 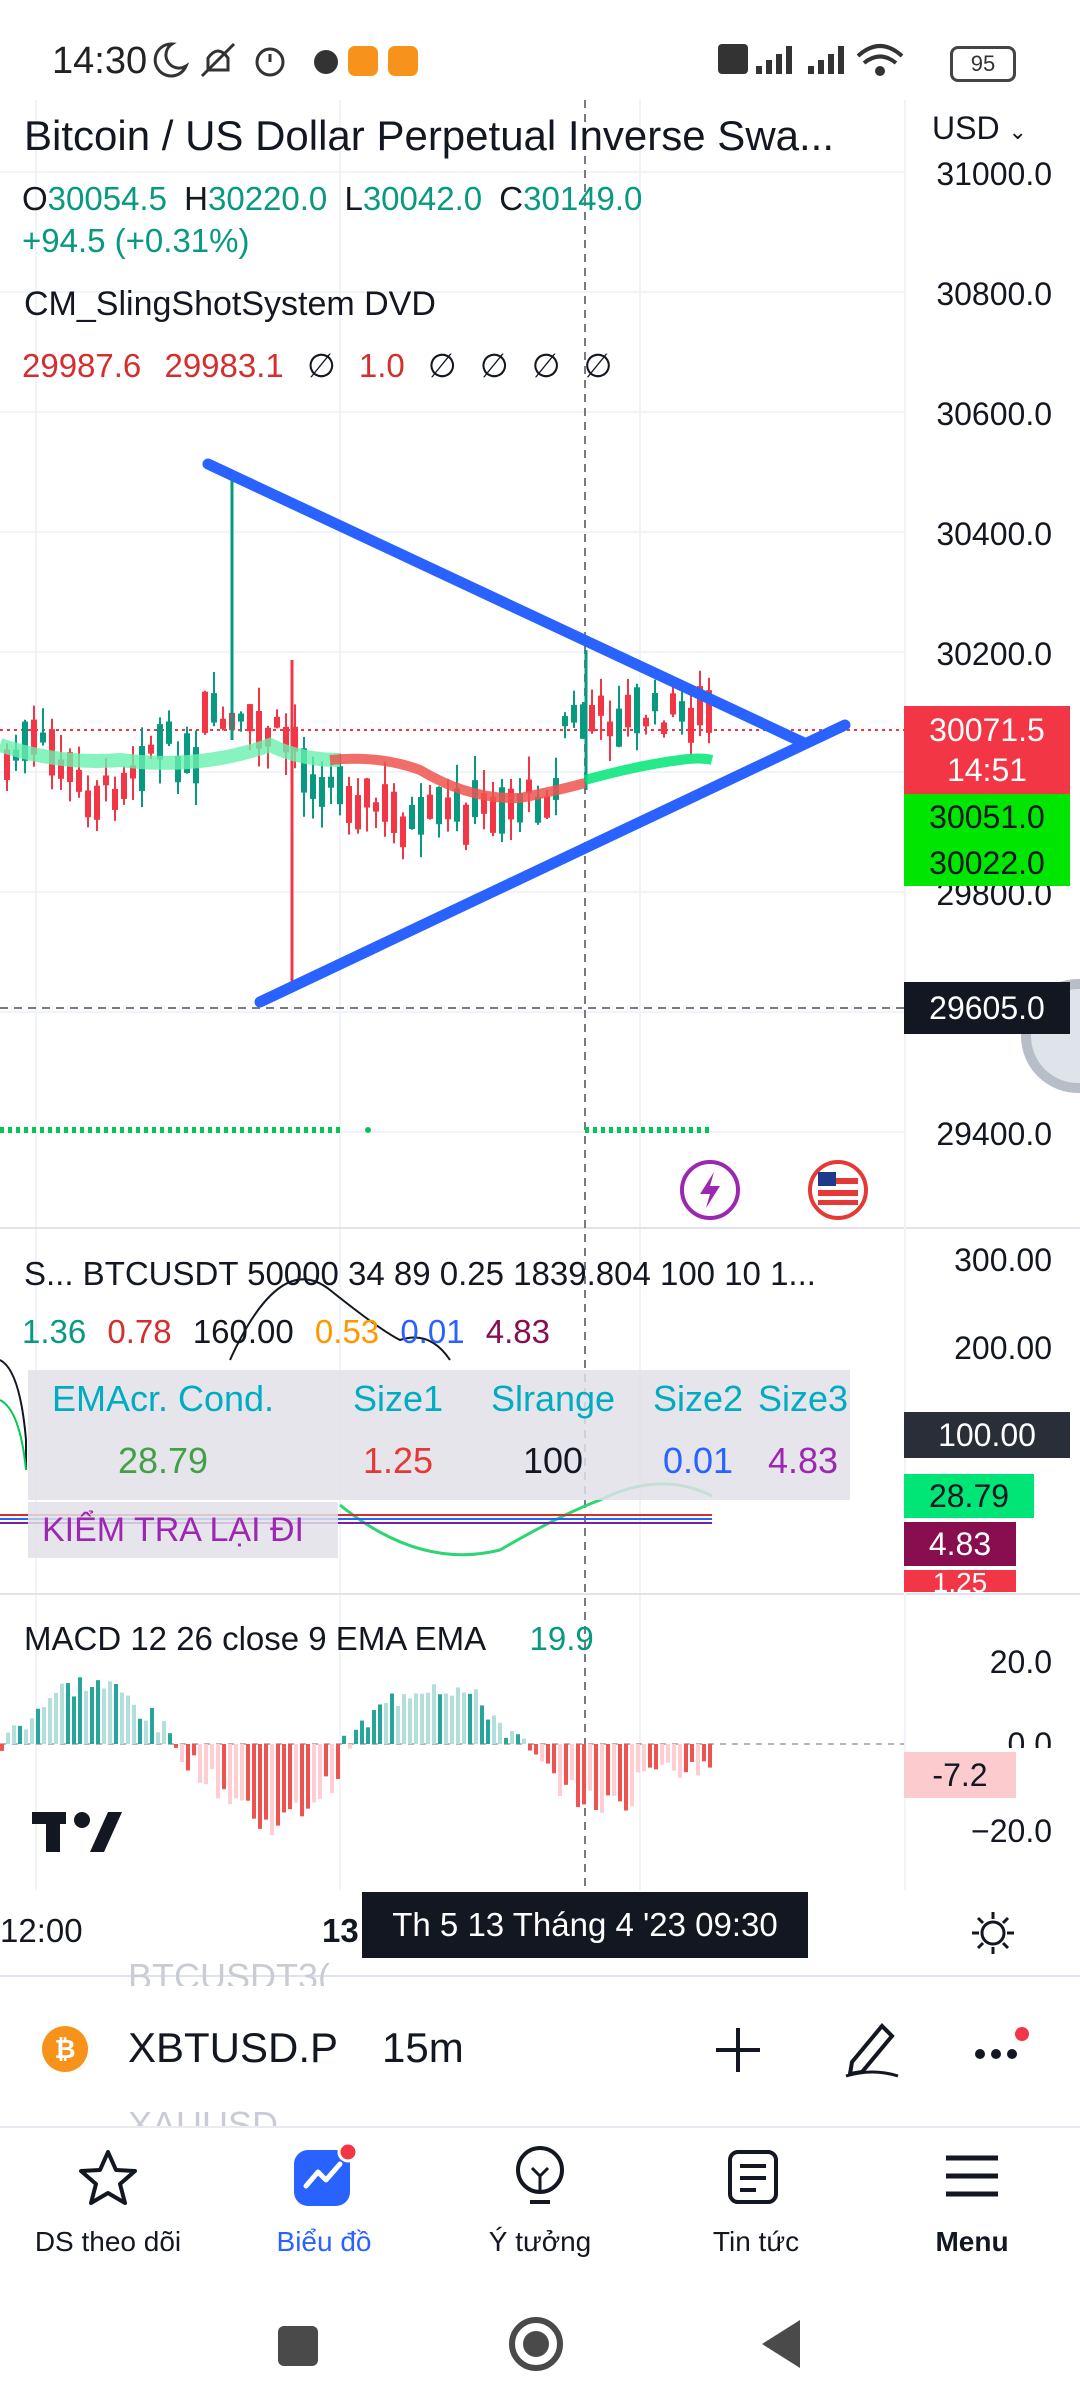 I want to click on volte-icon, so click(x=733, y=59).